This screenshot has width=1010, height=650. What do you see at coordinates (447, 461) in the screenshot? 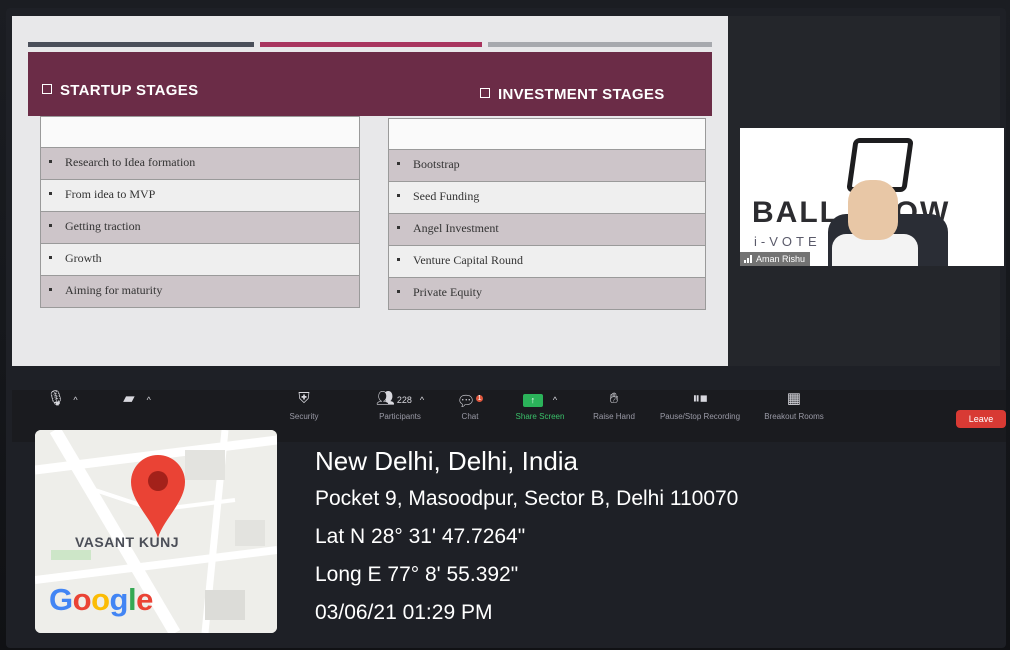
I see `geotag-city: New Delhi, Delhi, India` at bounding box center [447, 461].